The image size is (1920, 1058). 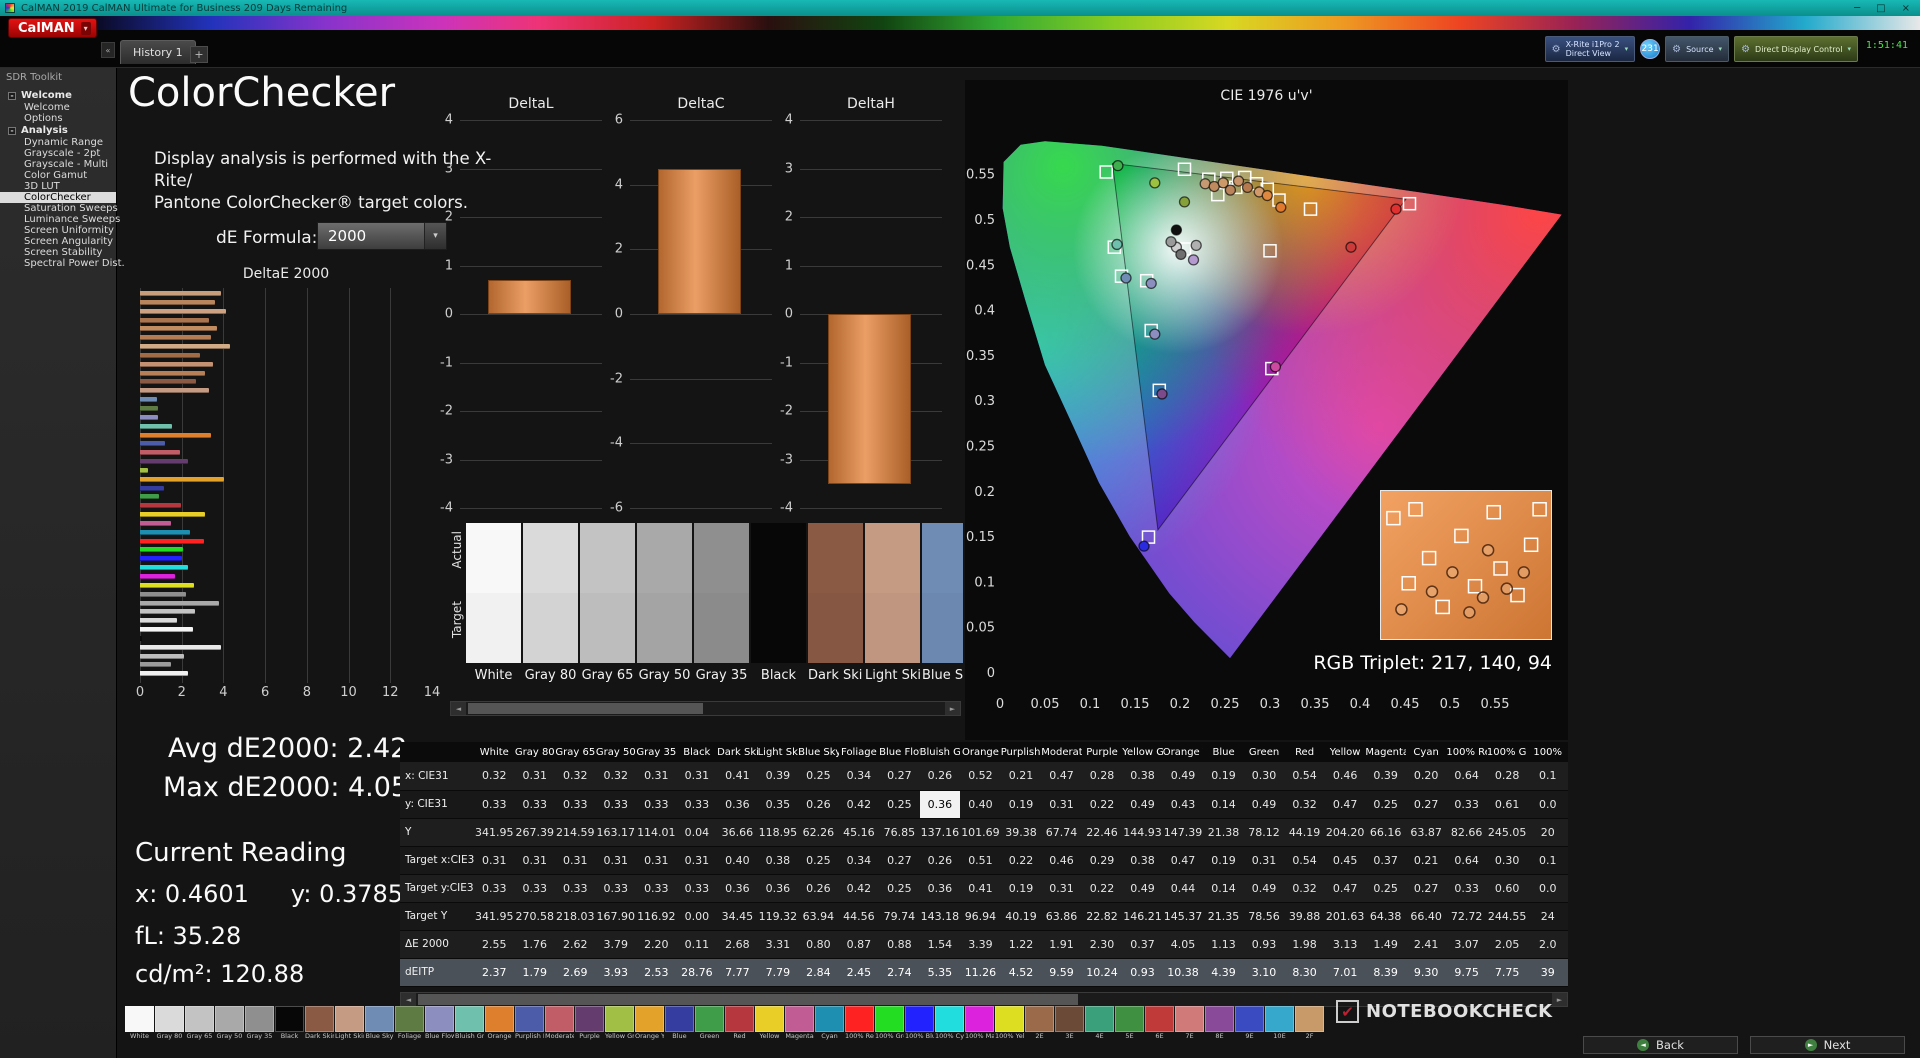 What do you see at coordinates (899, 860) in the screenshot?
I see `table-cell: 0.27` at bounding box center [899, 860].